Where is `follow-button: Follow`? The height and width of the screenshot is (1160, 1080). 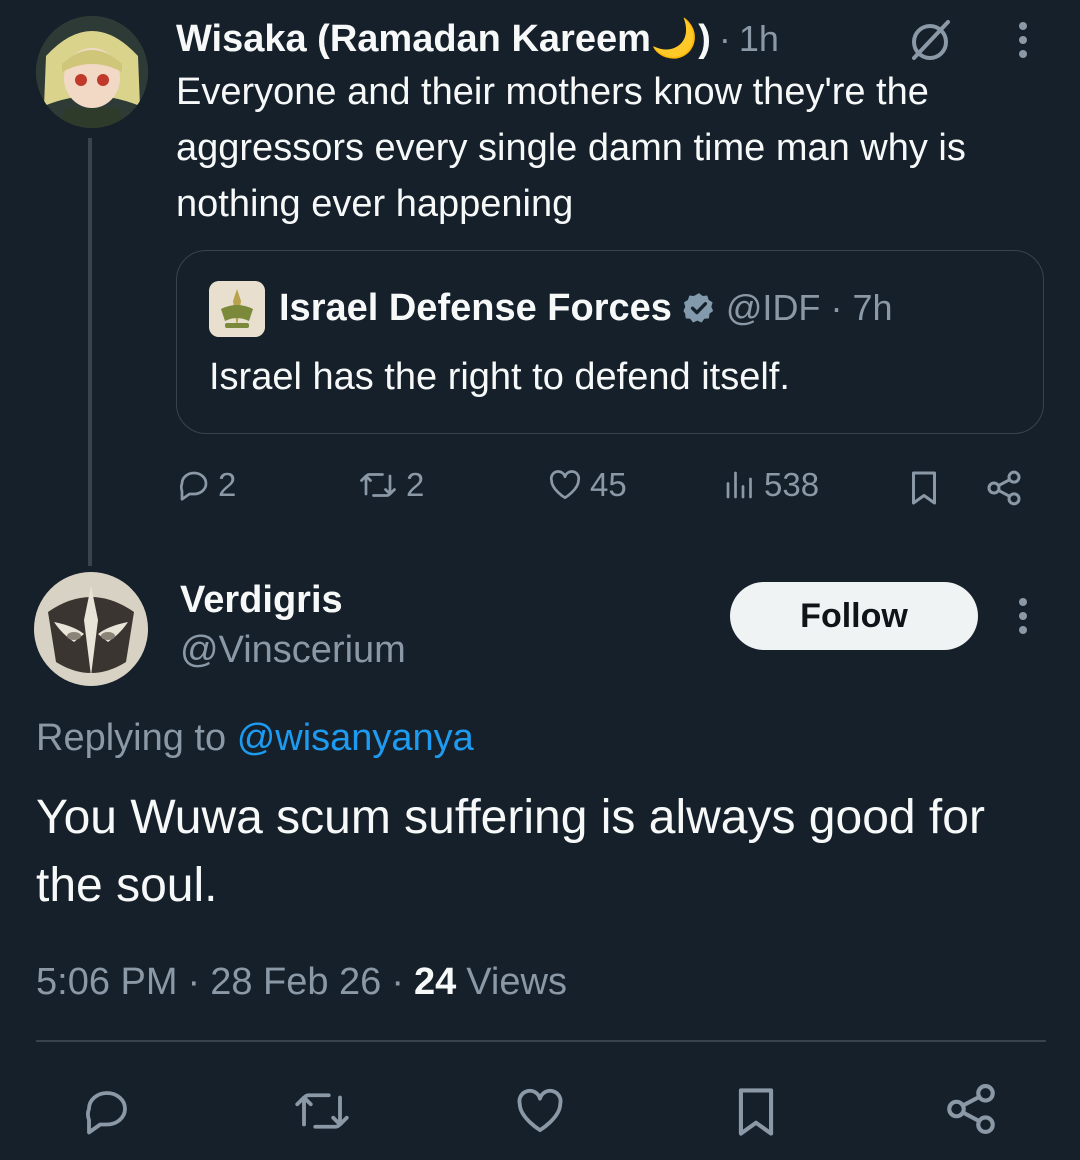
follow-button: Follow is located at coordinates (854, 616).